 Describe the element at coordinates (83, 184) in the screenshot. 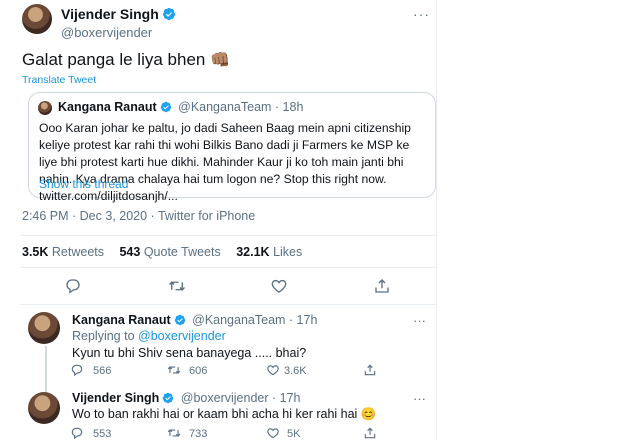

I see `show-thread-link: Show this thread` at that location.